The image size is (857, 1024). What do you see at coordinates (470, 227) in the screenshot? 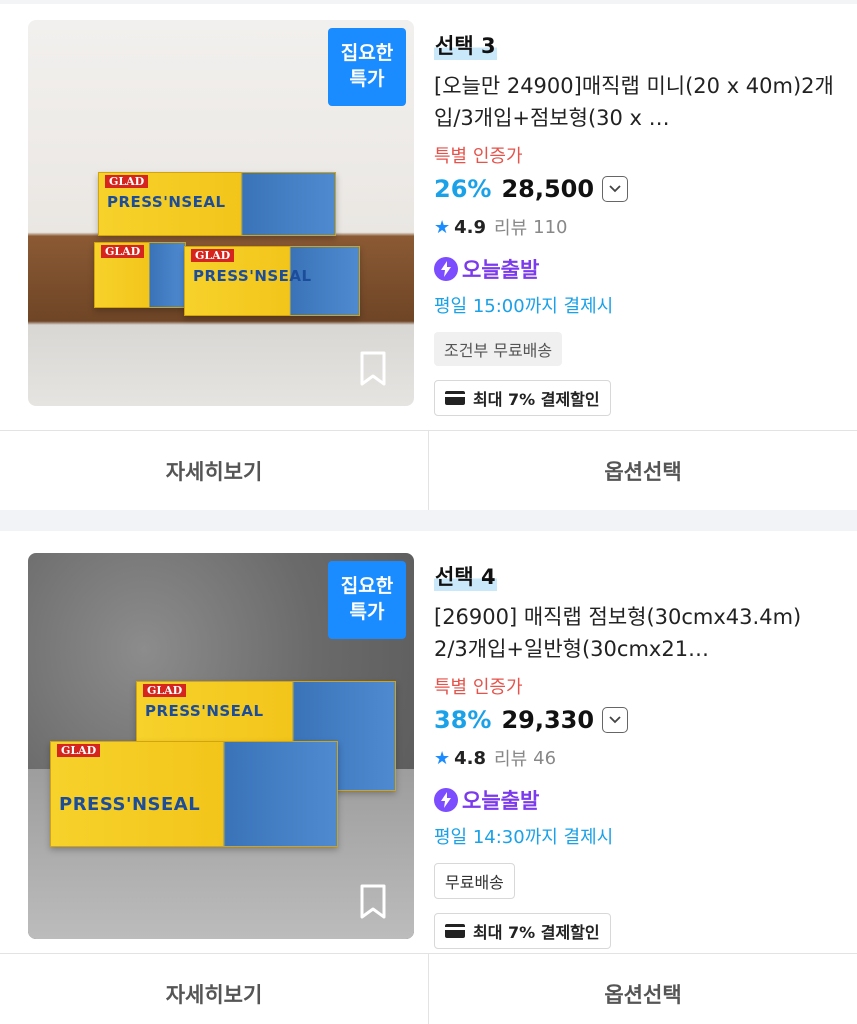
I see `rating-value: 4.9` at bounding box center [470, 227].